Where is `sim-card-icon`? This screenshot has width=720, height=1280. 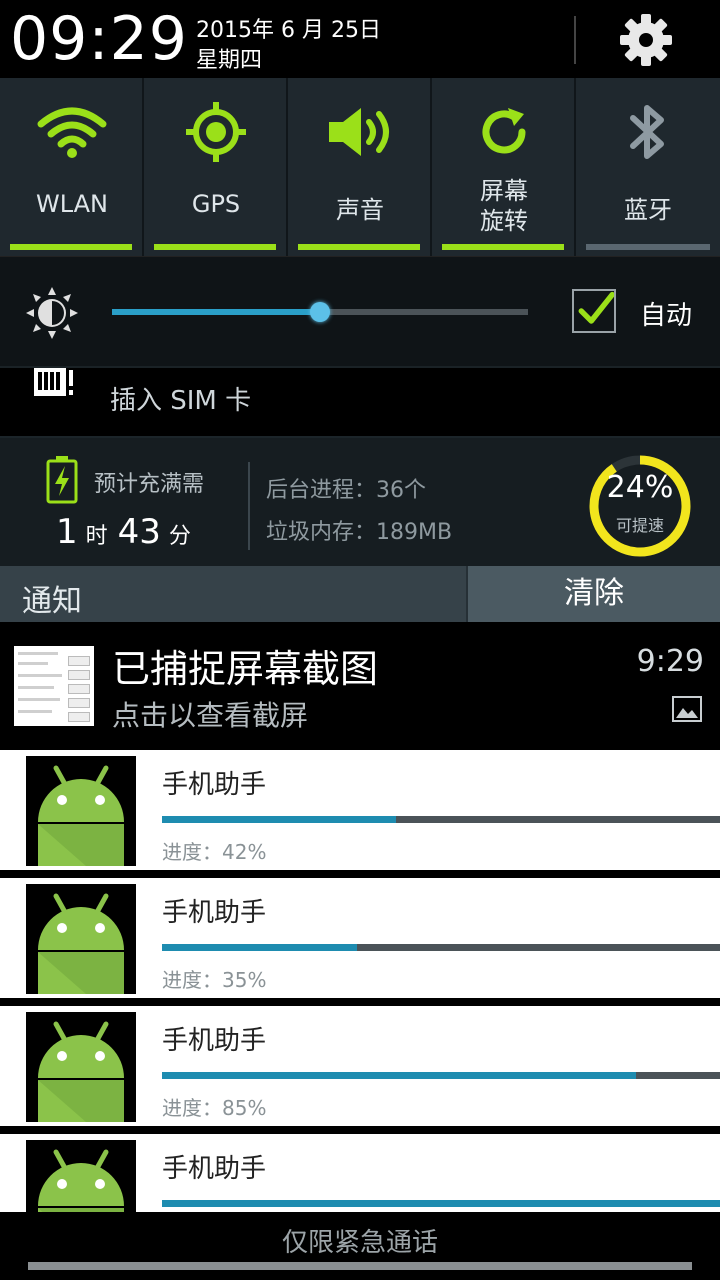 sim-card-icon is located at coordinates (53, 382).